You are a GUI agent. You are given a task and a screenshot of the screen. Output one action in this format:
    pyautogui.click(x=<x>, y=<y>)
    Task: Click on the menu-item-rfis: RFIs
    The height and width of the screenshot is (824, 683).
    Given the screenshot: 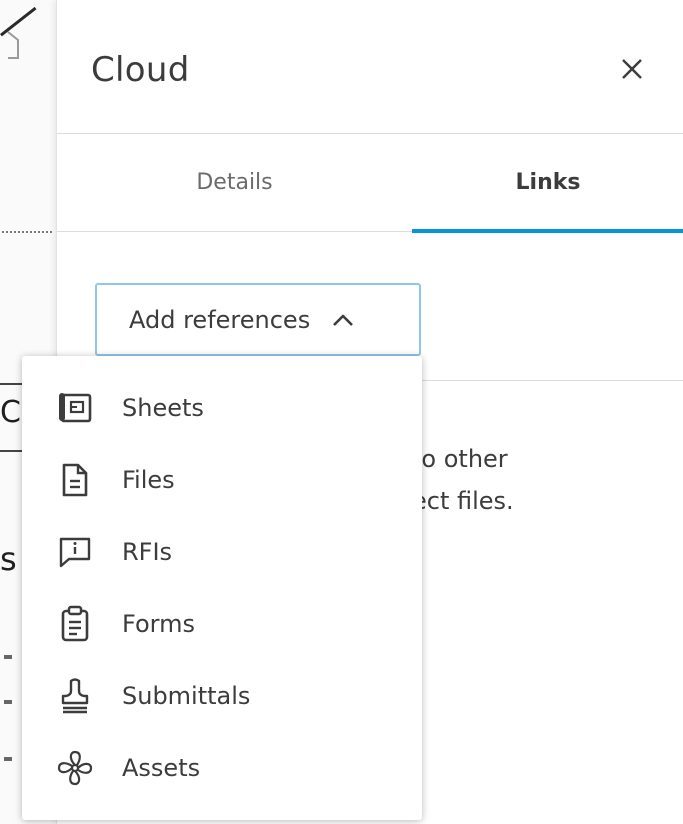 What is the action you would take?
    pyautogui.click(x=222, y=552)
    